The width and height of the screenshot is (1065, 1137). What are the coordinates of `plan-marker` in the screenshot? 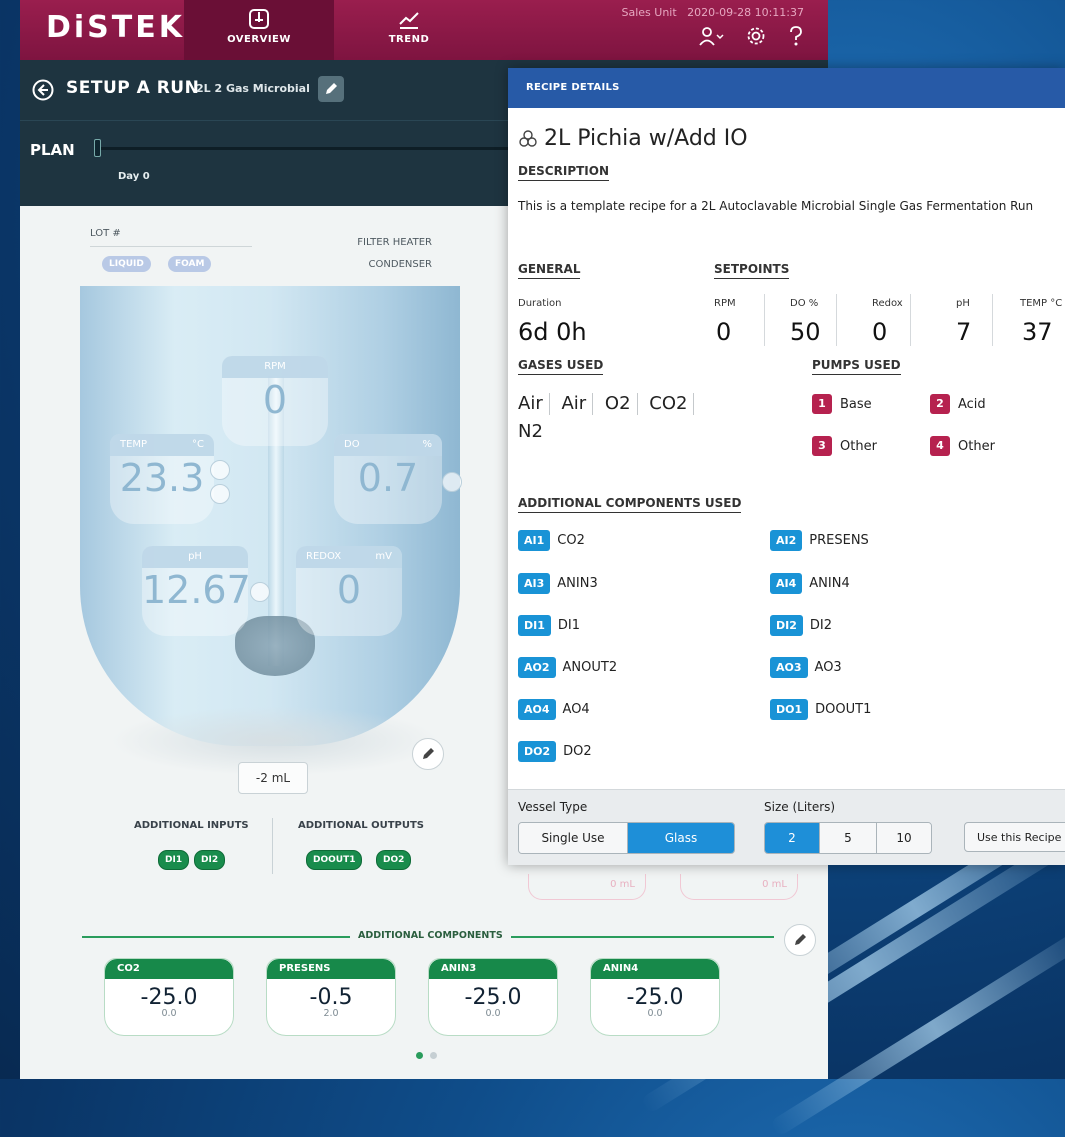 It's located at (97, 148).